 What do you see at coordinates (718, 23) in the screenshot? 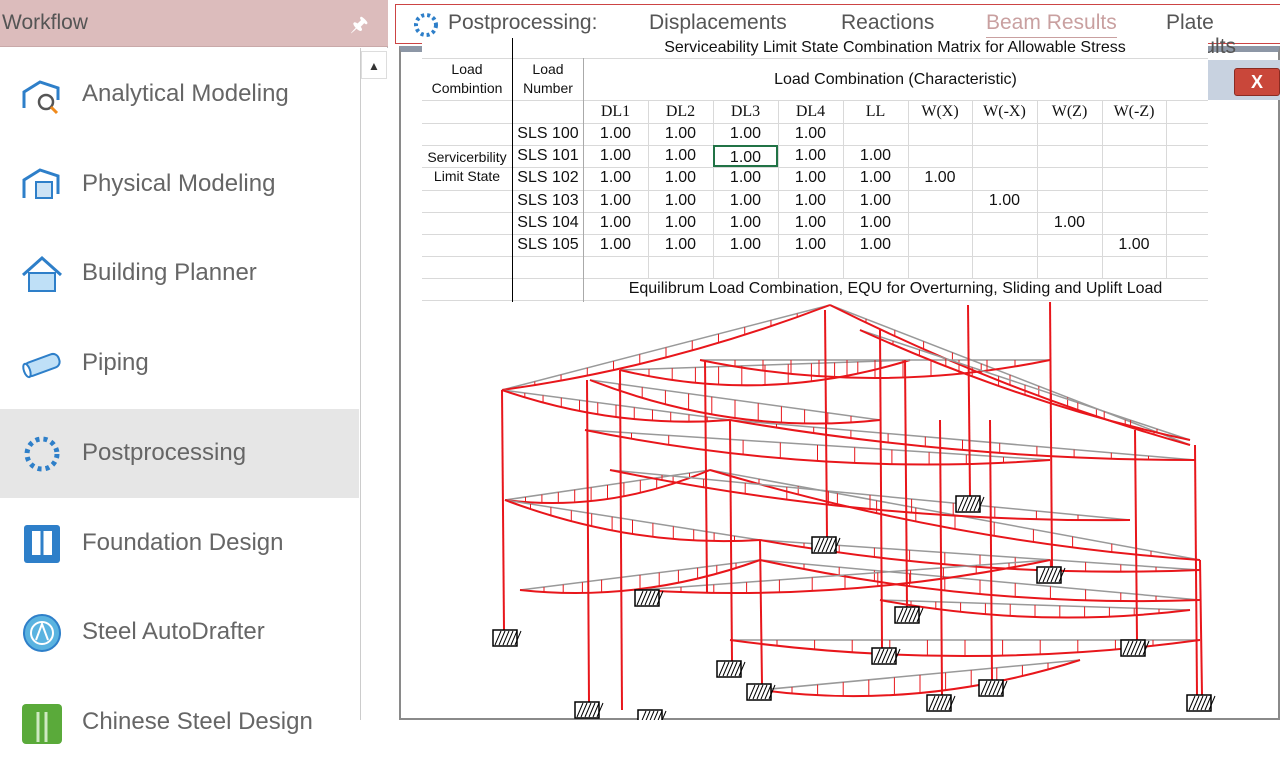
I see `tab-displacements: Displacements` at bounding box center [718, 23].